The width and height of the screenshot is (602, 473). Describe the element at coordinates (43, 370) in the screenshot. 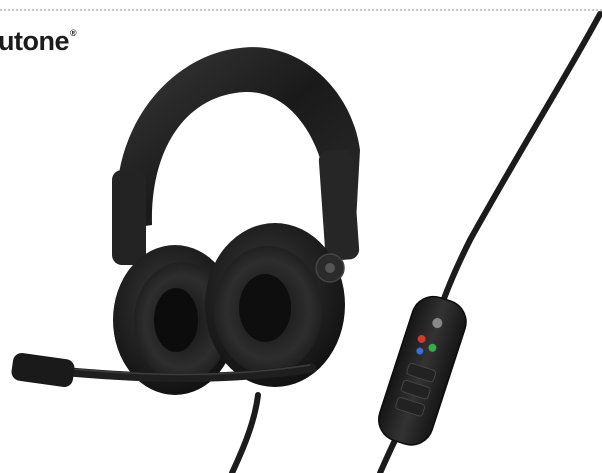

I see `mic-head` at that location.